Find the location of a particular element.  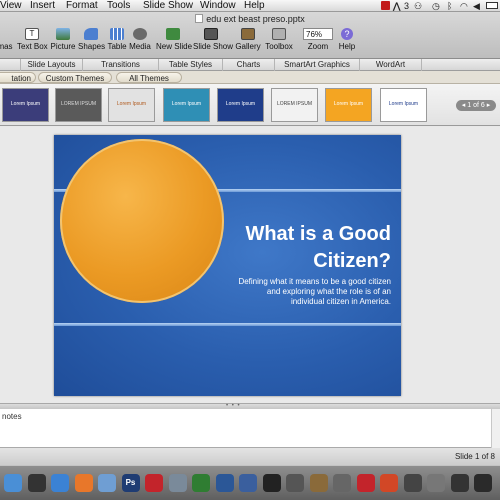

menu-slide-show: Slide Show is located at coordinates (168, 6).